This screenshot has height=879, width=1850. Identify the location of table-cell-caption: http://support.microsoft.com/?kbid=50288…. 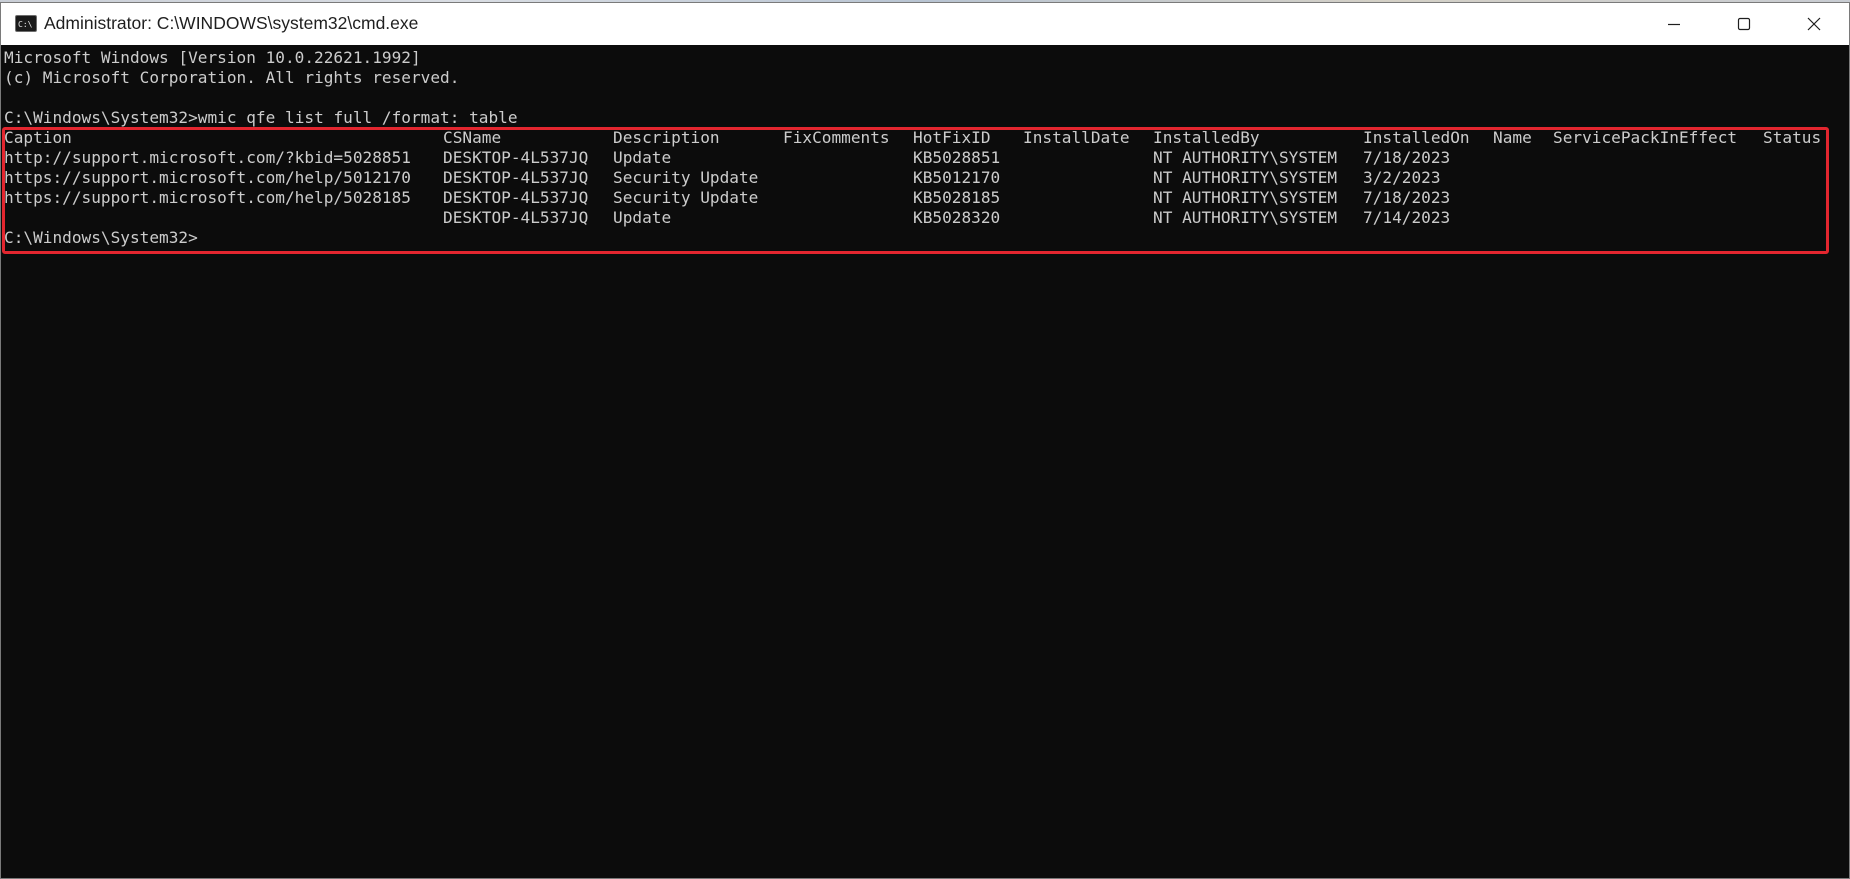
(207, 157).